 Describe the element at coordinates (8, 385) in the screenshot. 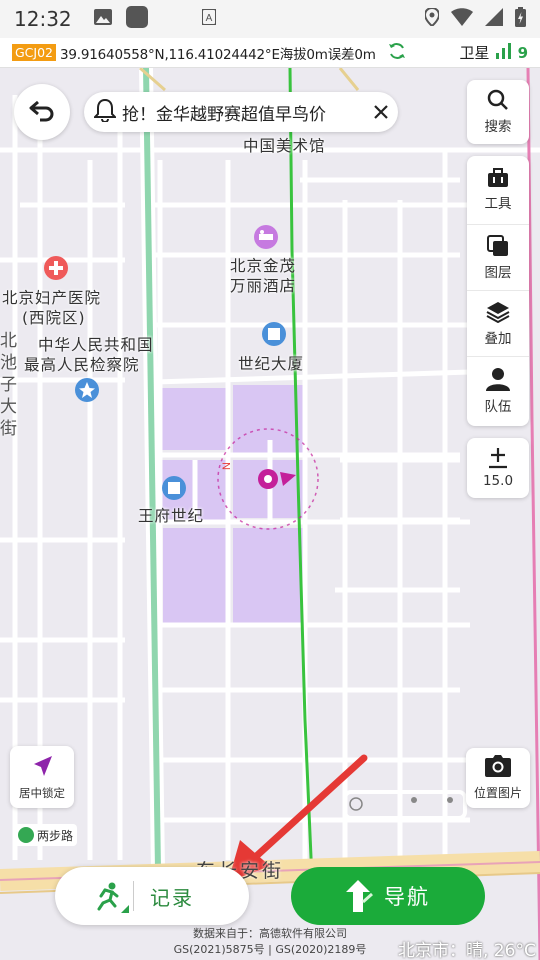

I see `road-label-beichizi: 北池子大街` at that location.